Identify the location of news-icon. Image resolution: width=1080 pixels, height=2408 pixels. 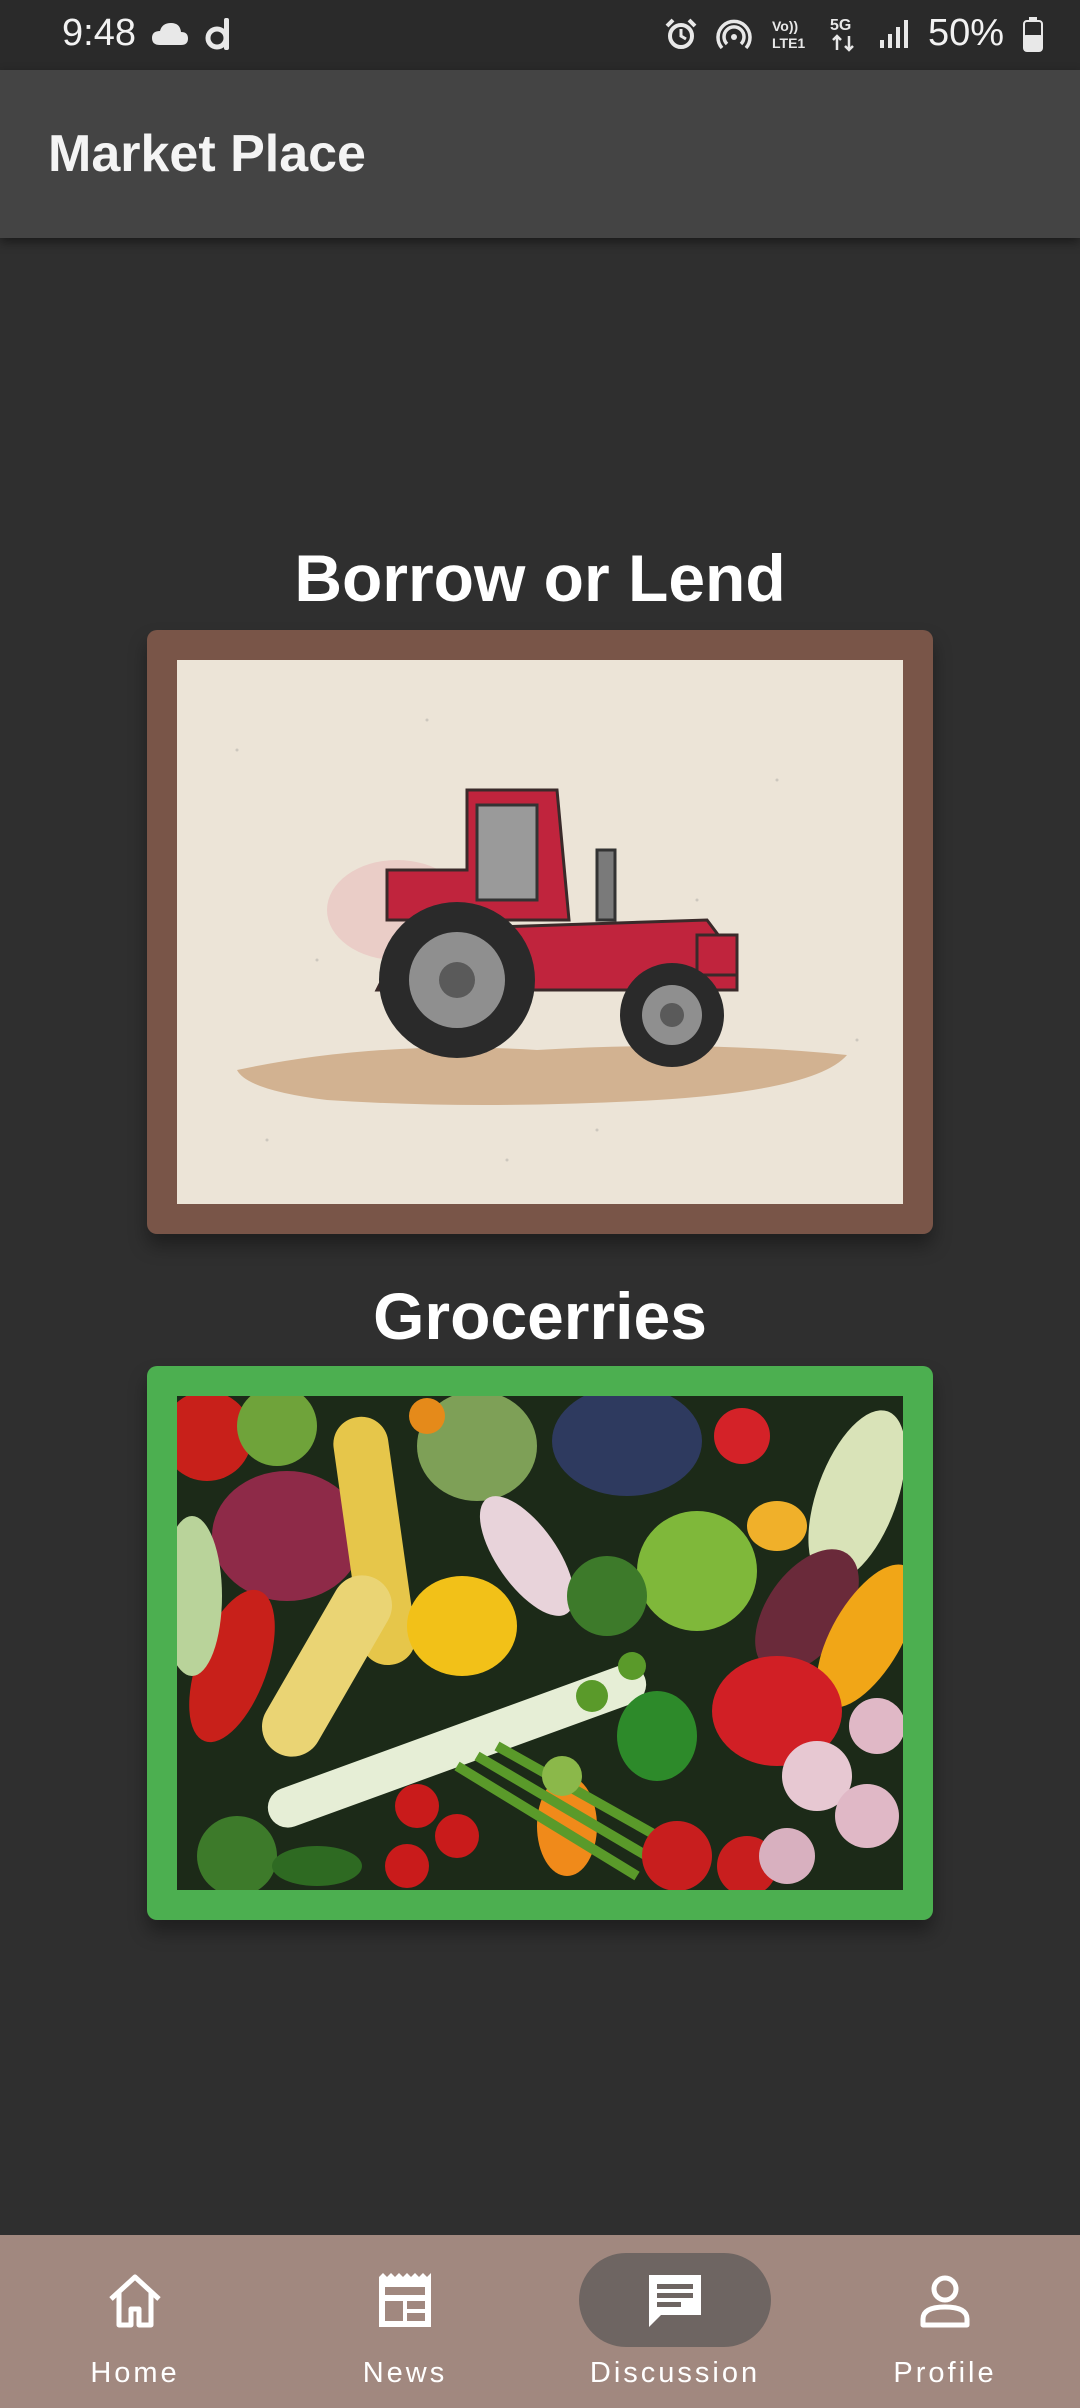
(405, 2300).